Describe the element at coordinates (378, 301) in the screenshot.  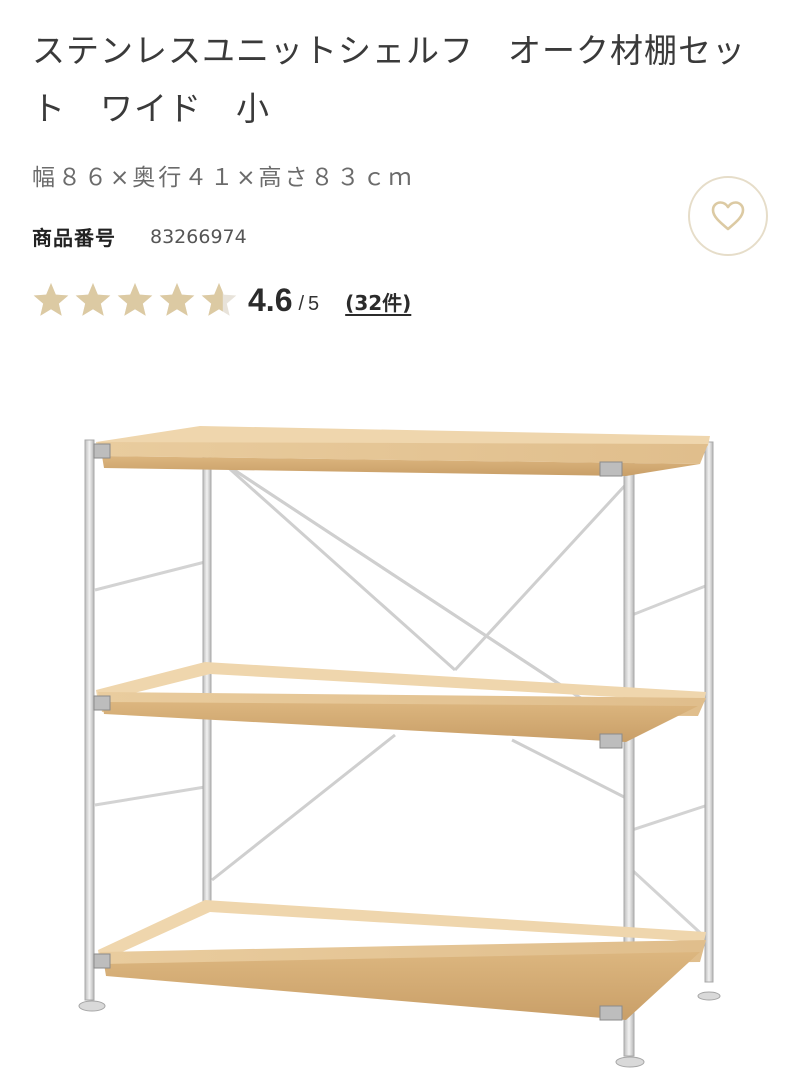
I see `review-count-link: (32件)` at that location.